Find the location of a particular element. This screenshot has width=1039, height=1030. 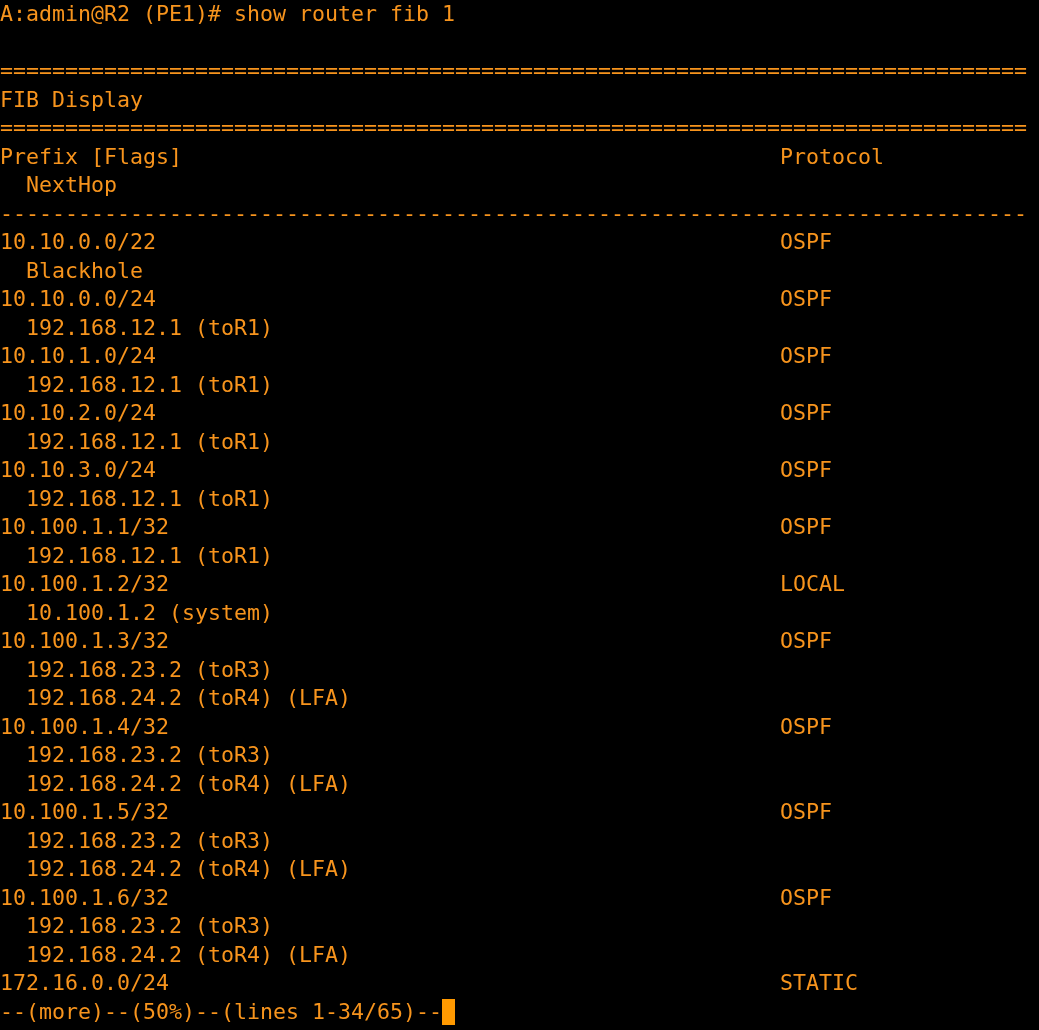

route-protocol: STATIC is located at coordinates (819, 982).